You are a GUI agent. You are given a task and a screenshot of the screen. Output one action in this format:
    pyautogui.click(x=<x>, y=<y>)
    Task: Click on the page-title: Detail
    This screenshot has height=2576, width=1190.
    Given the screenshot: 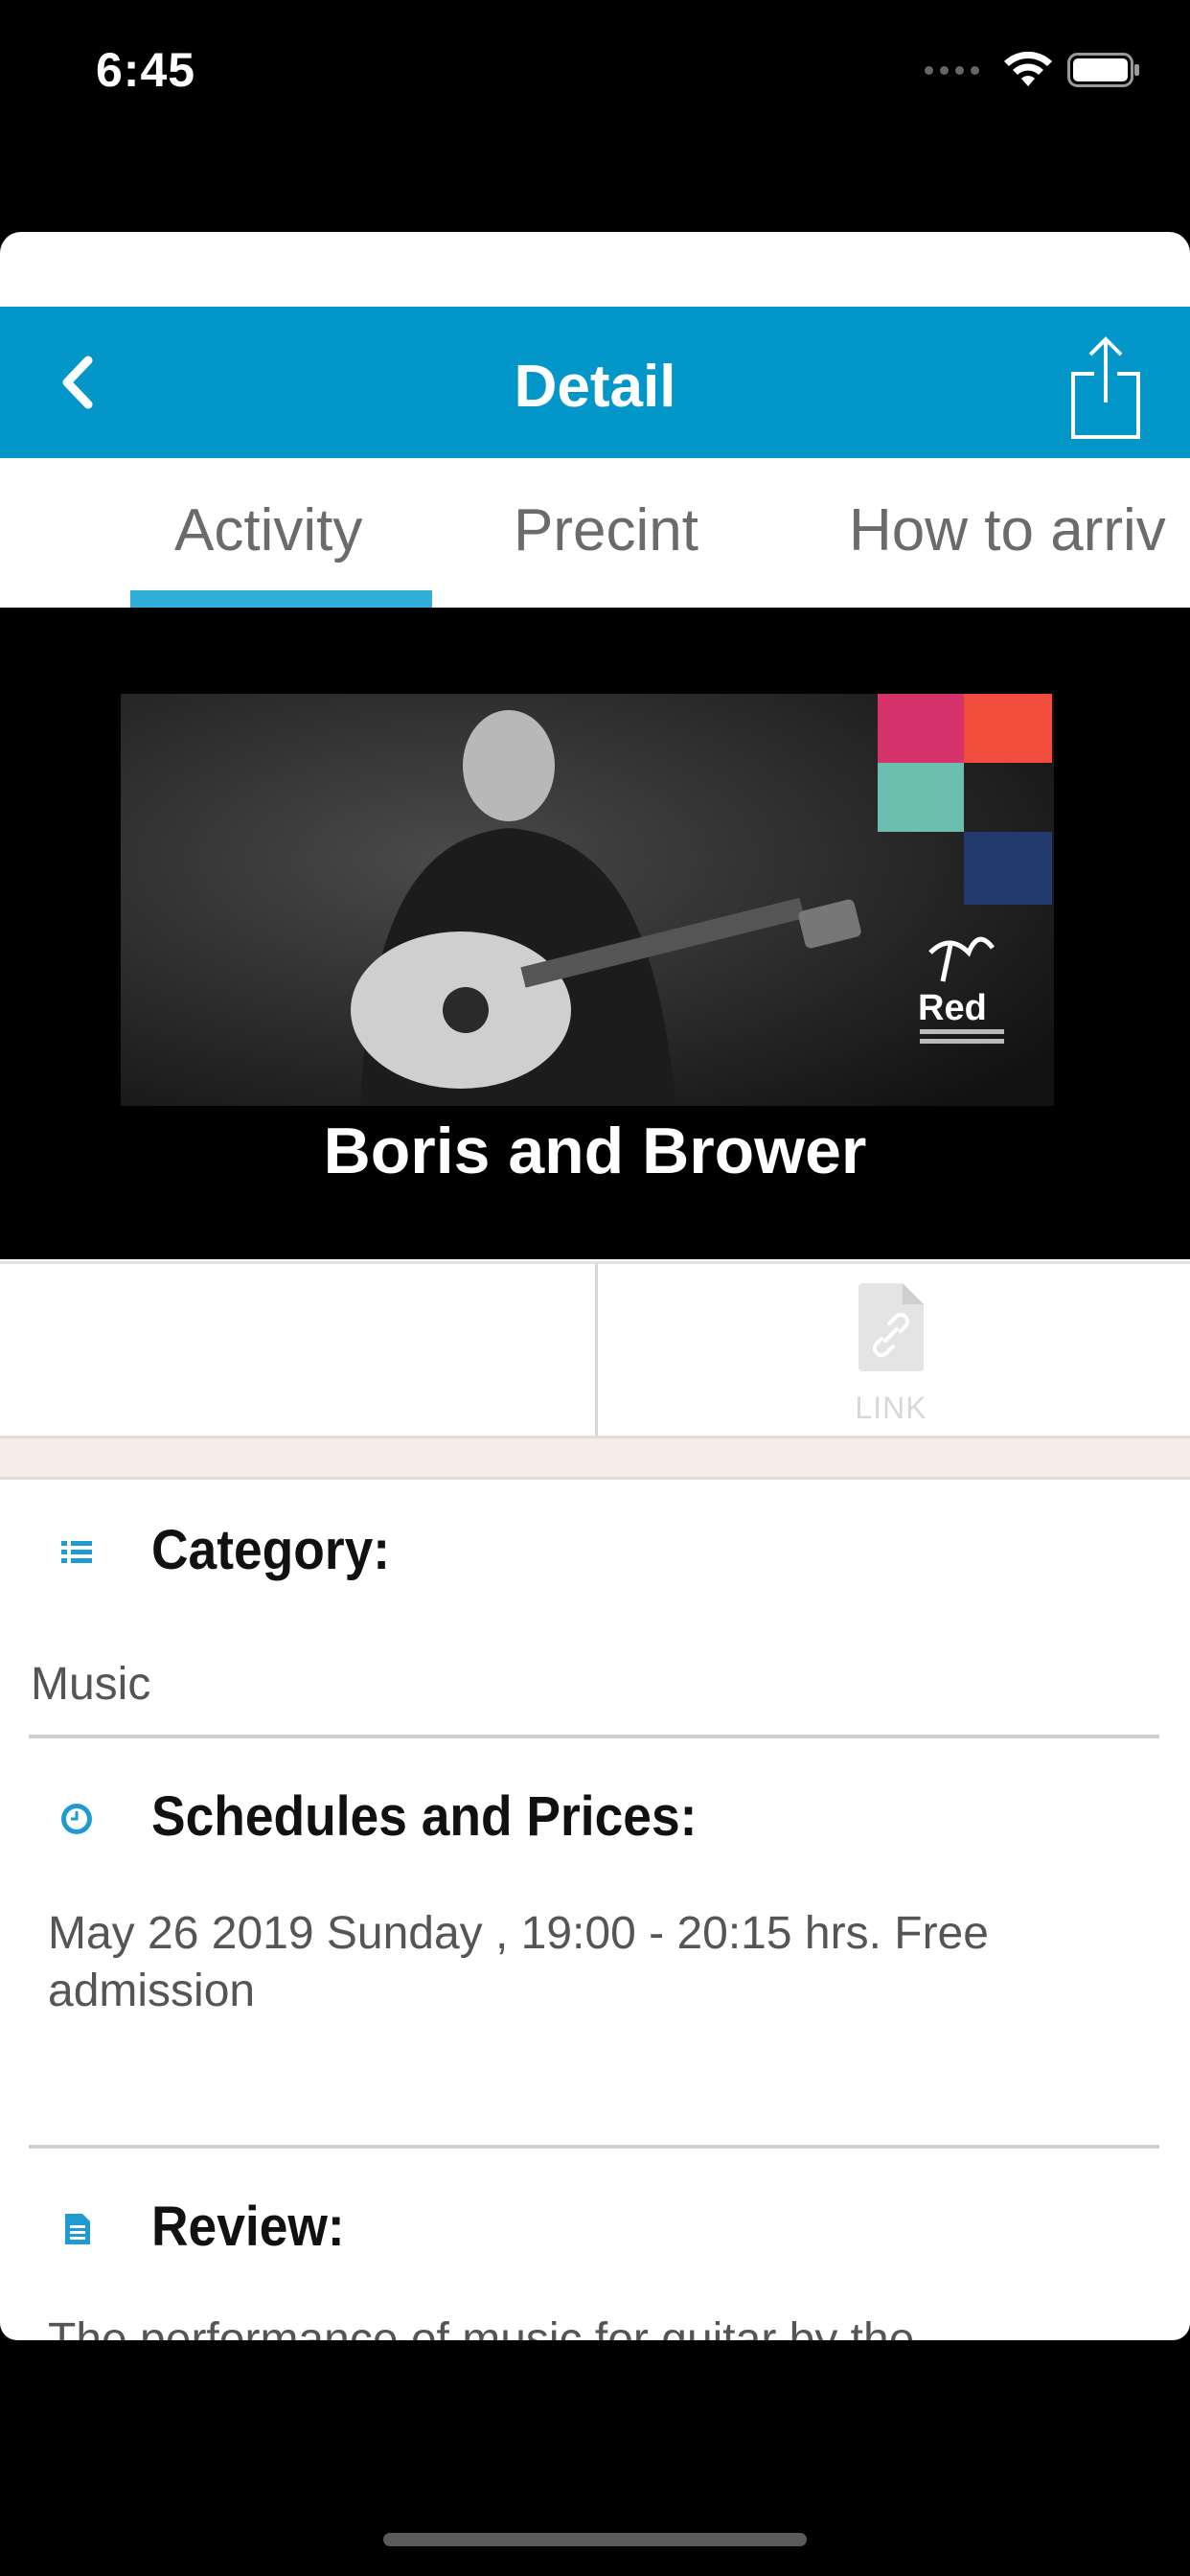 What is the action you would take?
    pyautogui.click(x=595, y=387)
    